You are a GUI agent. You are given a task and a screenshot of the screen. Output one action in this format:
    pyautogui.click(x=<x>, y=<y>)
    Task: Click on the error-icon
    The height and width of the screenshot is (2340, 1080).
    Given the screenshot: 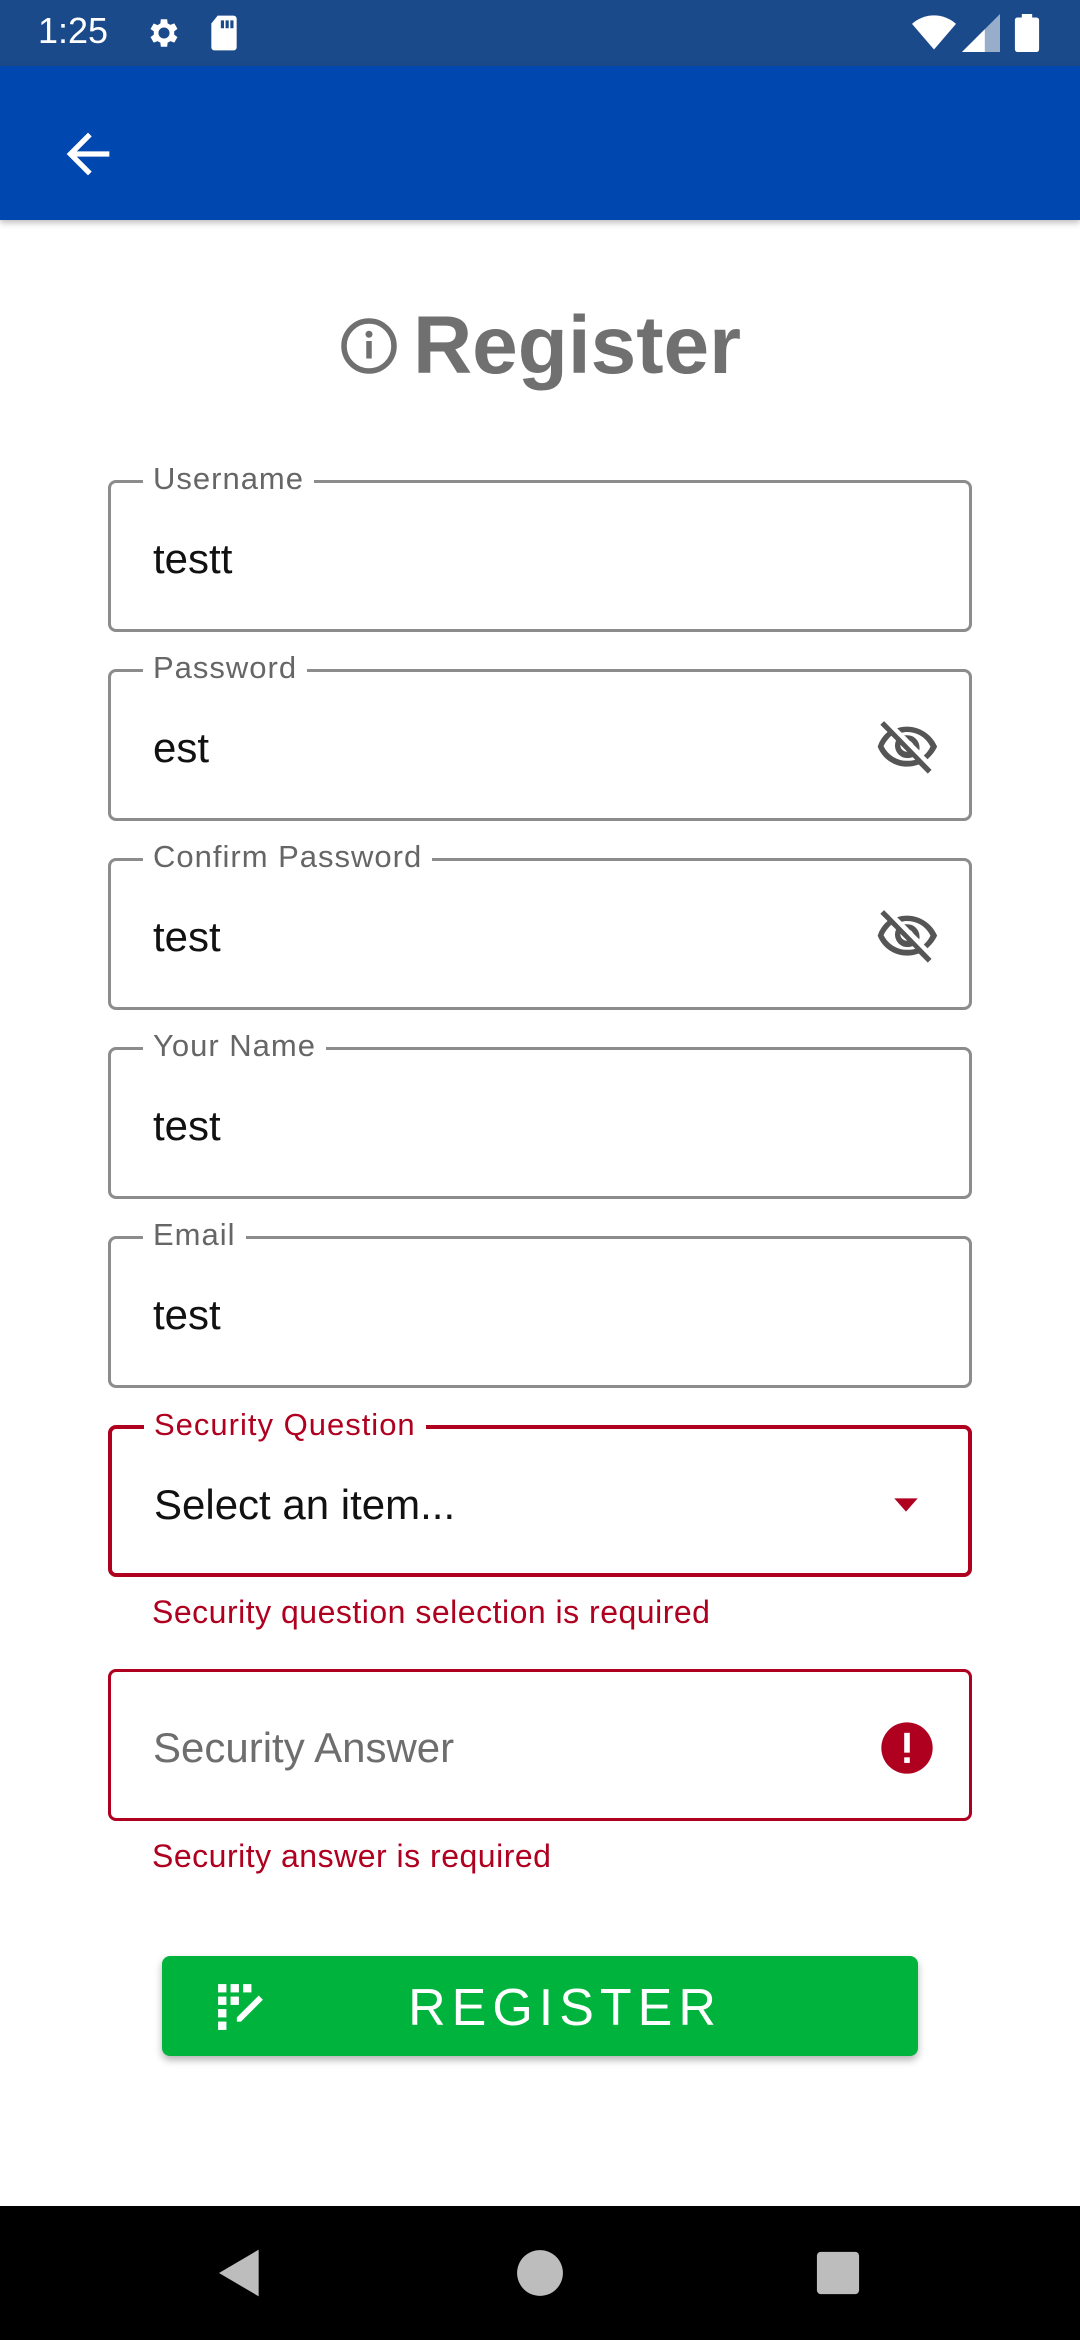 What is the action you would take?
    pyautogui.click(x=907, y=1748)
    